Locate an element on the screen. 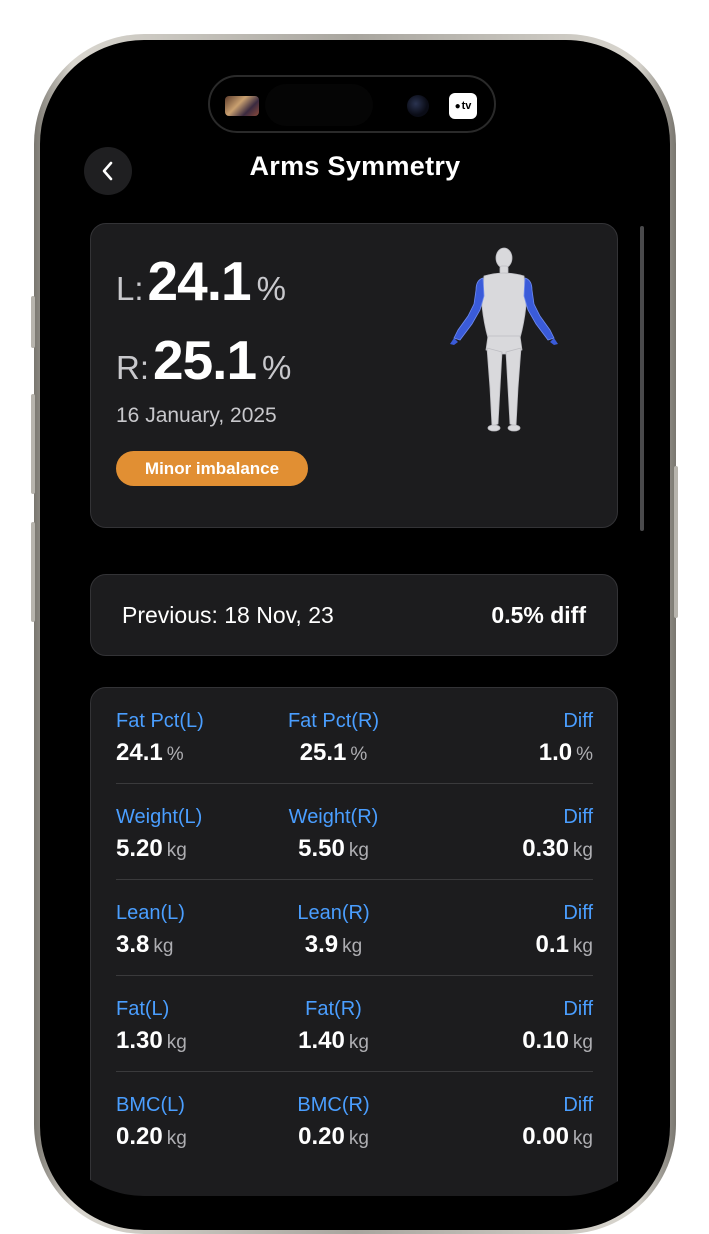  metric-right-label: Fat Pct(R) is located at coordinates (333, 721).